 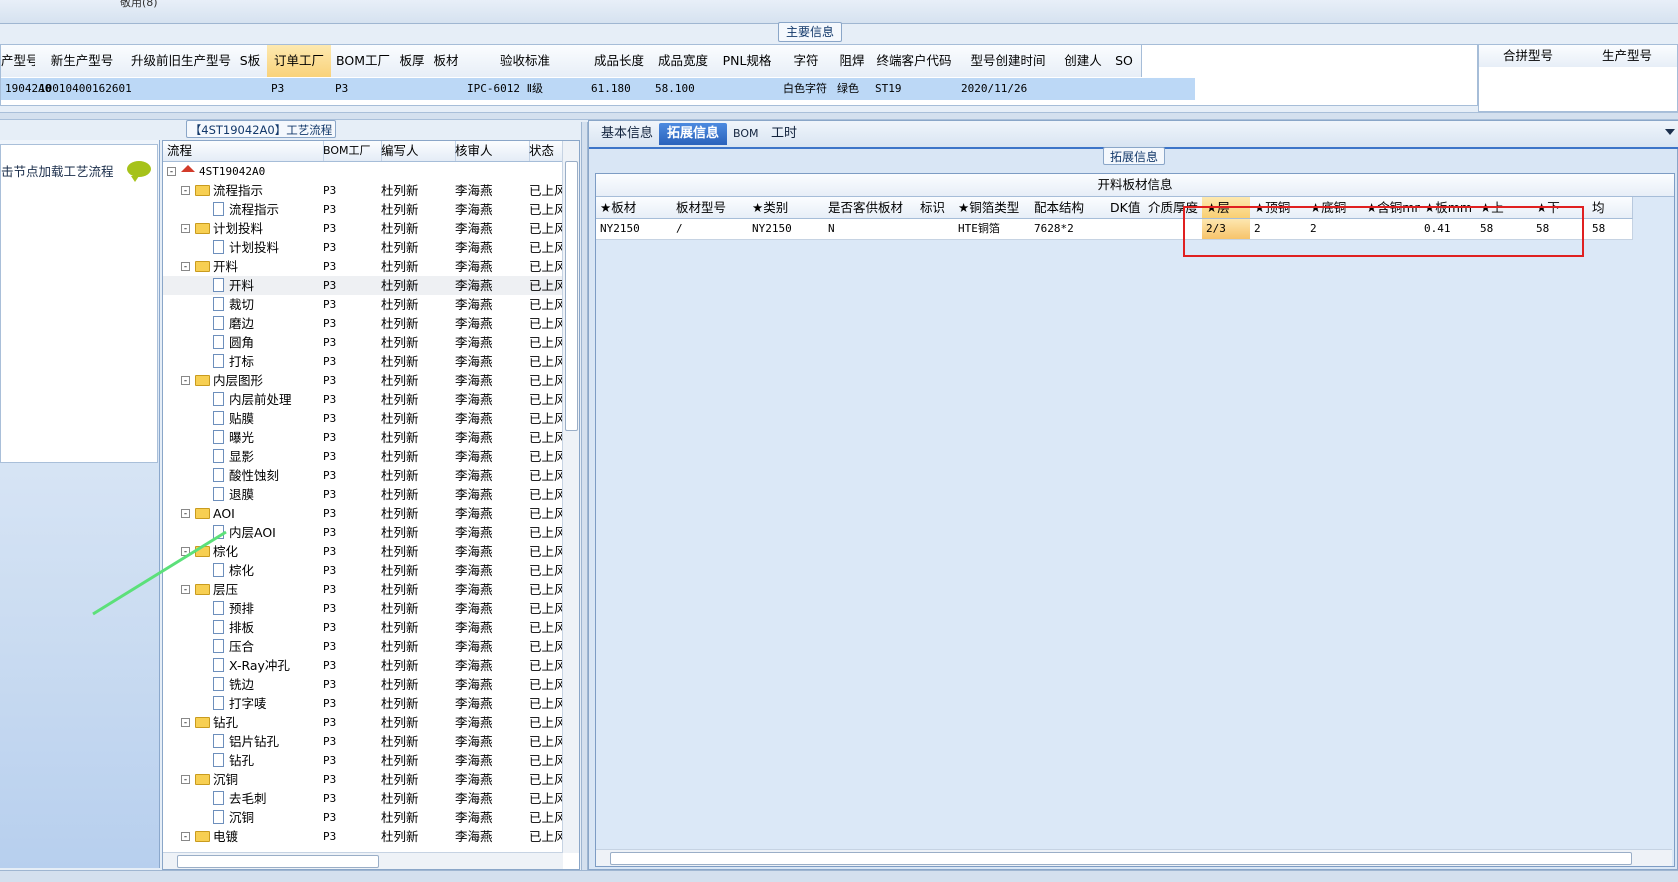 I want to click on ext-cell-5: HTE铜箔, so click(x=994, y=229).